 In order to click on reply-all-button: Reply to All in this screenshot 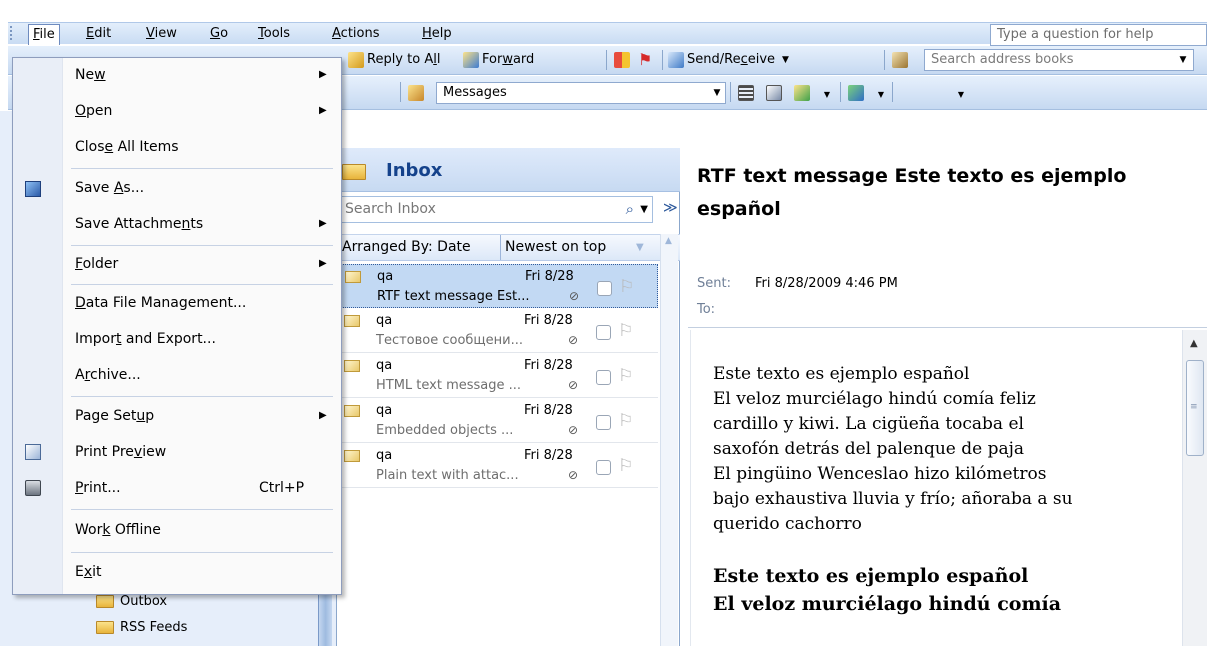, I will do `click(394, 60)`.